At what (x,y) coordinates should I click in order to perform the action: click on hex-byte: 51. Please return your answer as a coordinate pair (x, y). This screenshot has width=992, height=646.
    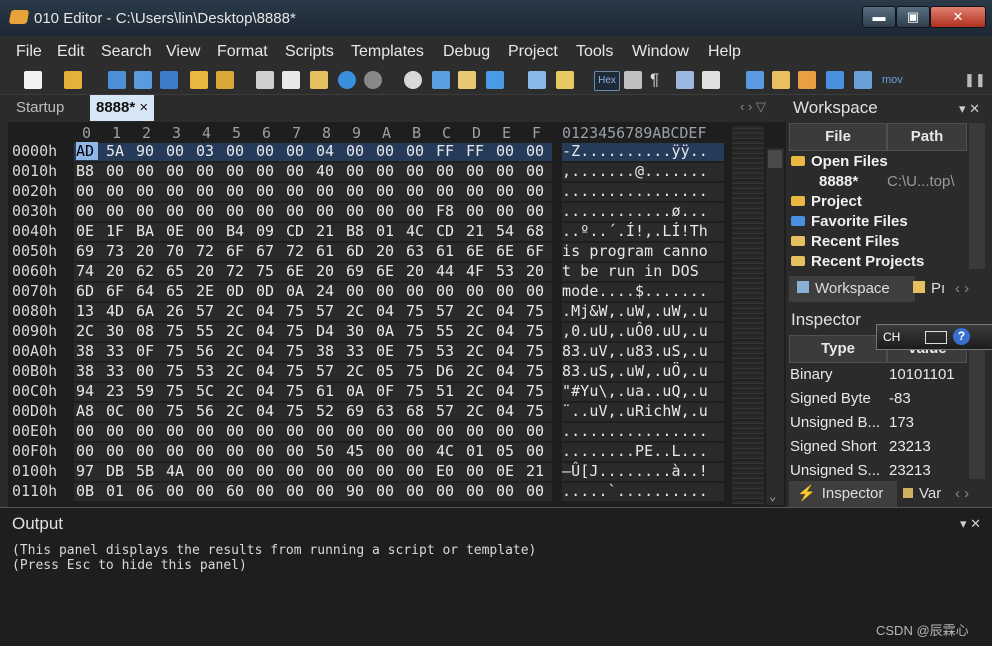
    Looking at the image, I should click on (447, 391).